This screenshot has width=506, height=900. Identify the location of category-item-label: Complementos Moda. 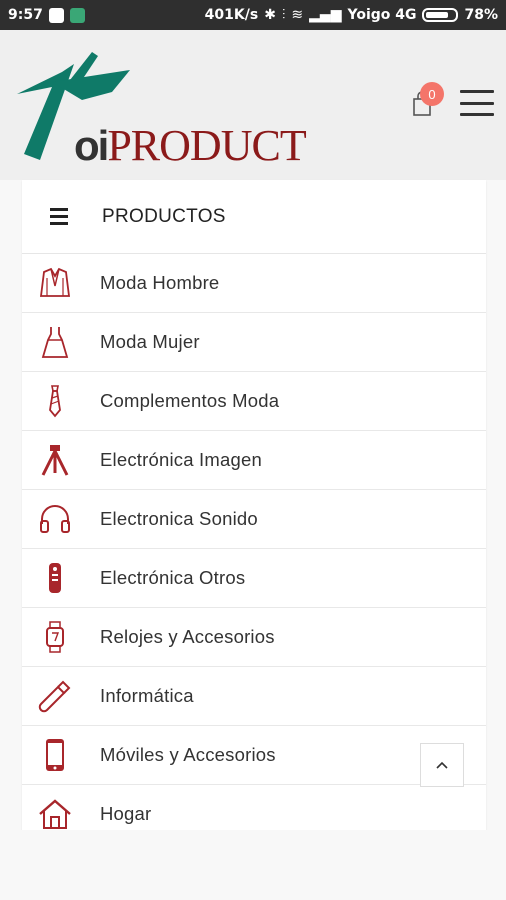
(190, 400).